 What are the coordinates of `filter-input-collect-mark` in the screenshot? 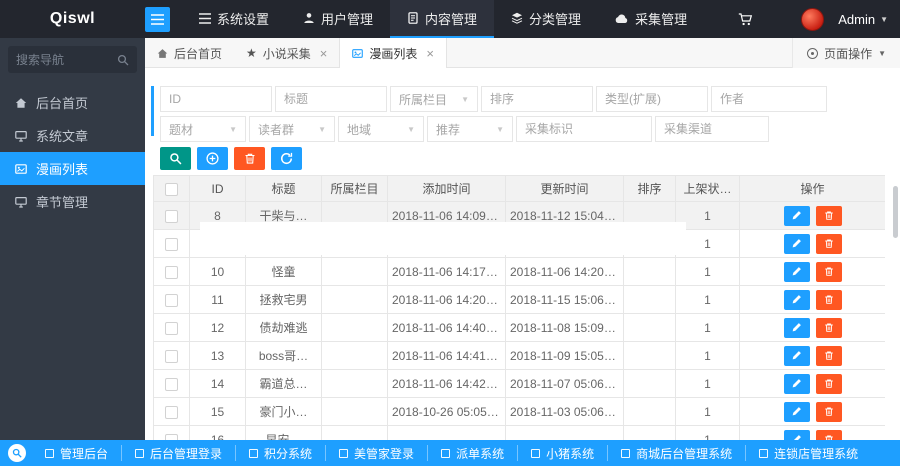 It's located at (584, 129).